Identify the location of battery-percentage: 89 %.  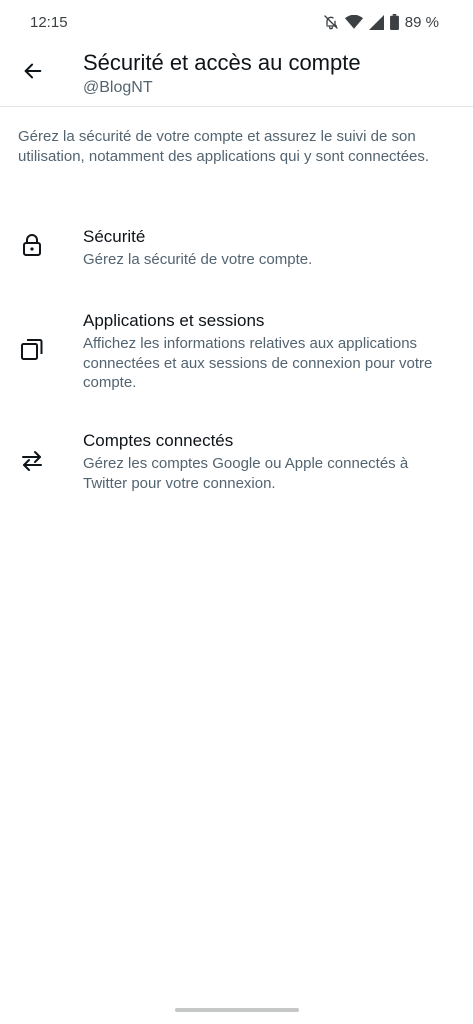
(421, 22).